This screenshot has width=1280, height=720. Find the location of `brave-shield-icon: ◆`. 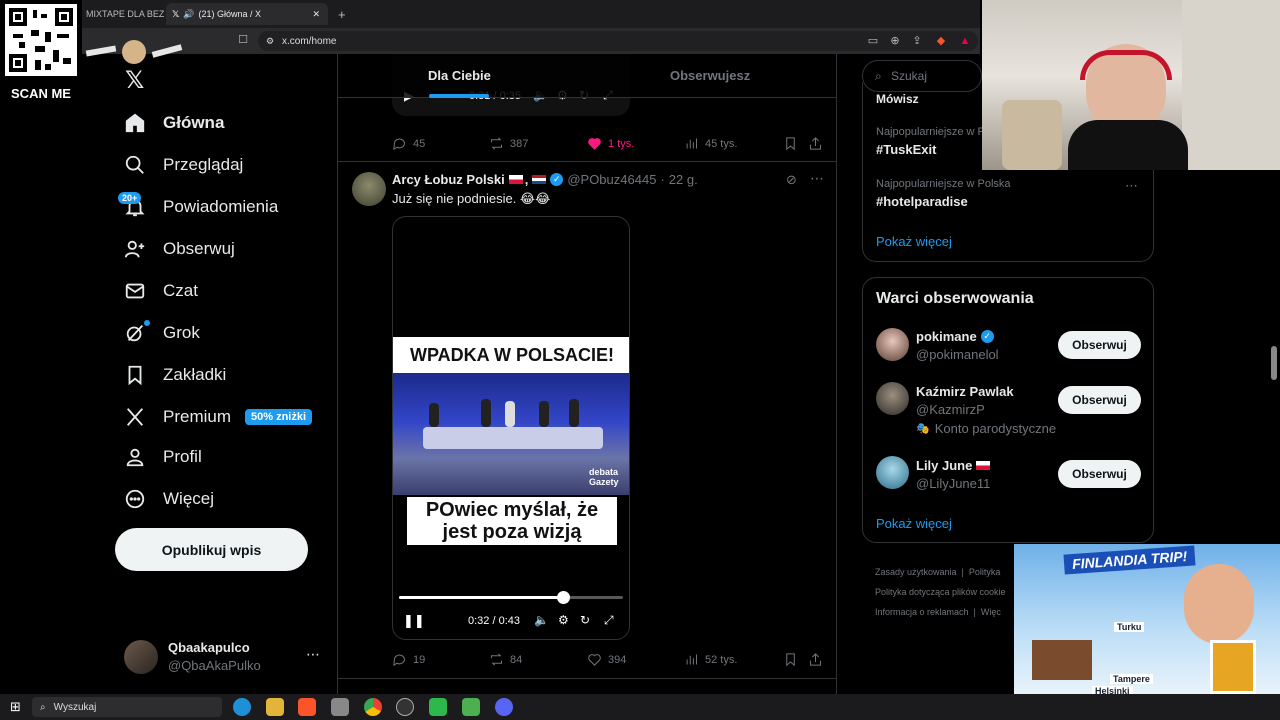

brave-shield-icon: ◆ is located at coordinates (941, 41).